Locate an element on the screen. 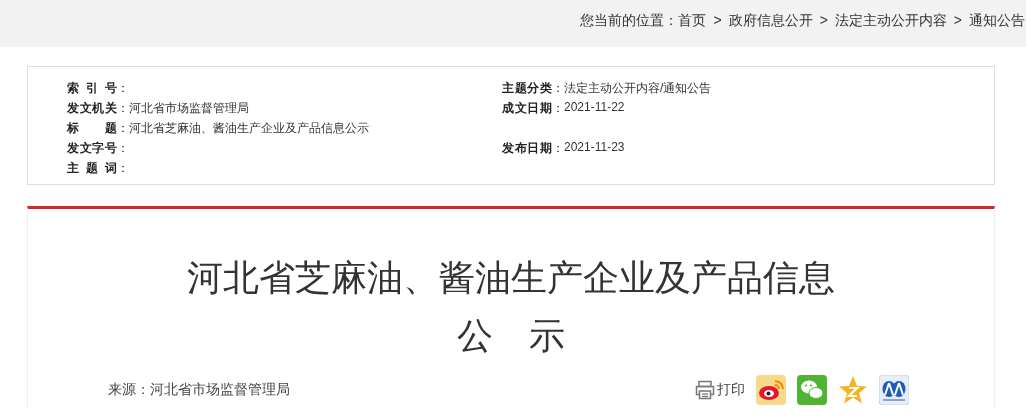 This screenshot has height=416, width=1026. field-label: 成文日期 is located at coordinates (527, 108).